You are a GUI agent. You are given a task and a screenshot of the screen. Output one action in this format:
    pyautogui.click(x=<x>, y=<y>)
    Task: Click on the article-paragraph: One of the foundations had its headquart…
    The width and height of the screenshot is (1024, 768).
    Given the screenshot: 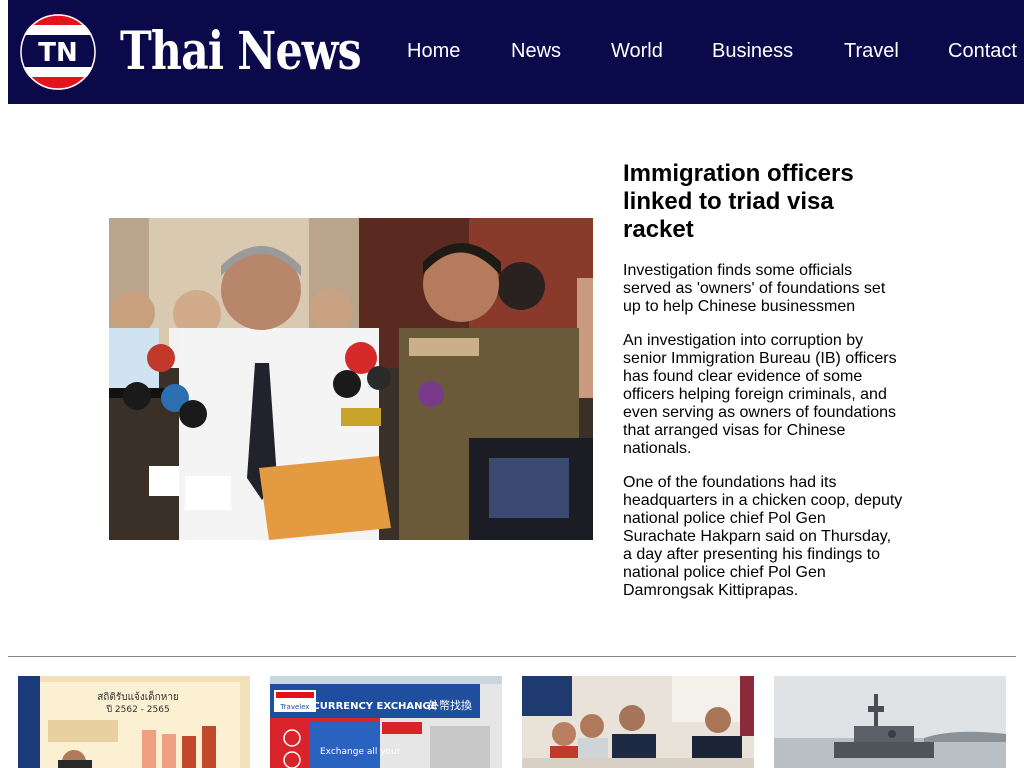 What is the action you would take?
    pyautogui.click(x=763, y=536)
    